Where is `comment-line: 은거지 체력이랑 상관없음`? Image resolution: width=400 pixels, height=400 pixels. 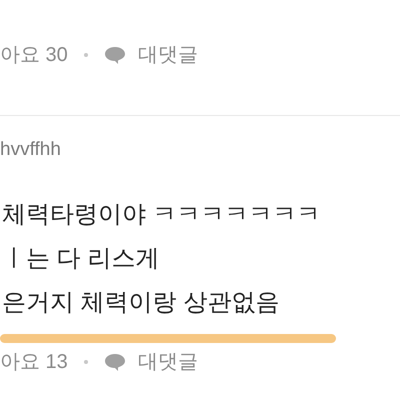 comment-line: 은거지 체력이랑 상관없음 is located at coordinates (140, 303).